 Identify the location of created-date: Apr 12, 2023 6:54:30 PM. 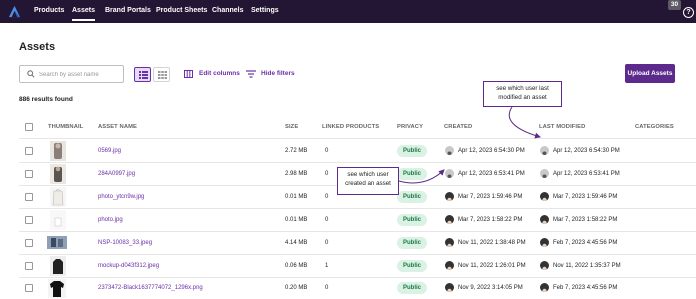
(491, 151).